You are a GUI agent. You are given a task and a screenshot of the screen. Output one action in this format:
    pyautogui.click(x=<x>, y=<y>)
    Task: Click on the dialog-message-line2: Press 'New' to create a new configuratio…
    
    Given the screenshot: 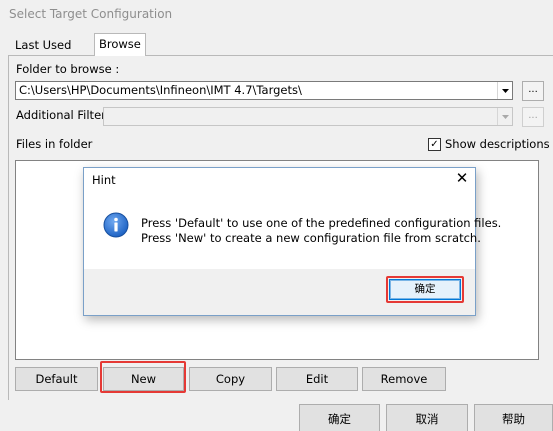 What is the action you would take?
    pyautogui.click(x=311, y=238)
    